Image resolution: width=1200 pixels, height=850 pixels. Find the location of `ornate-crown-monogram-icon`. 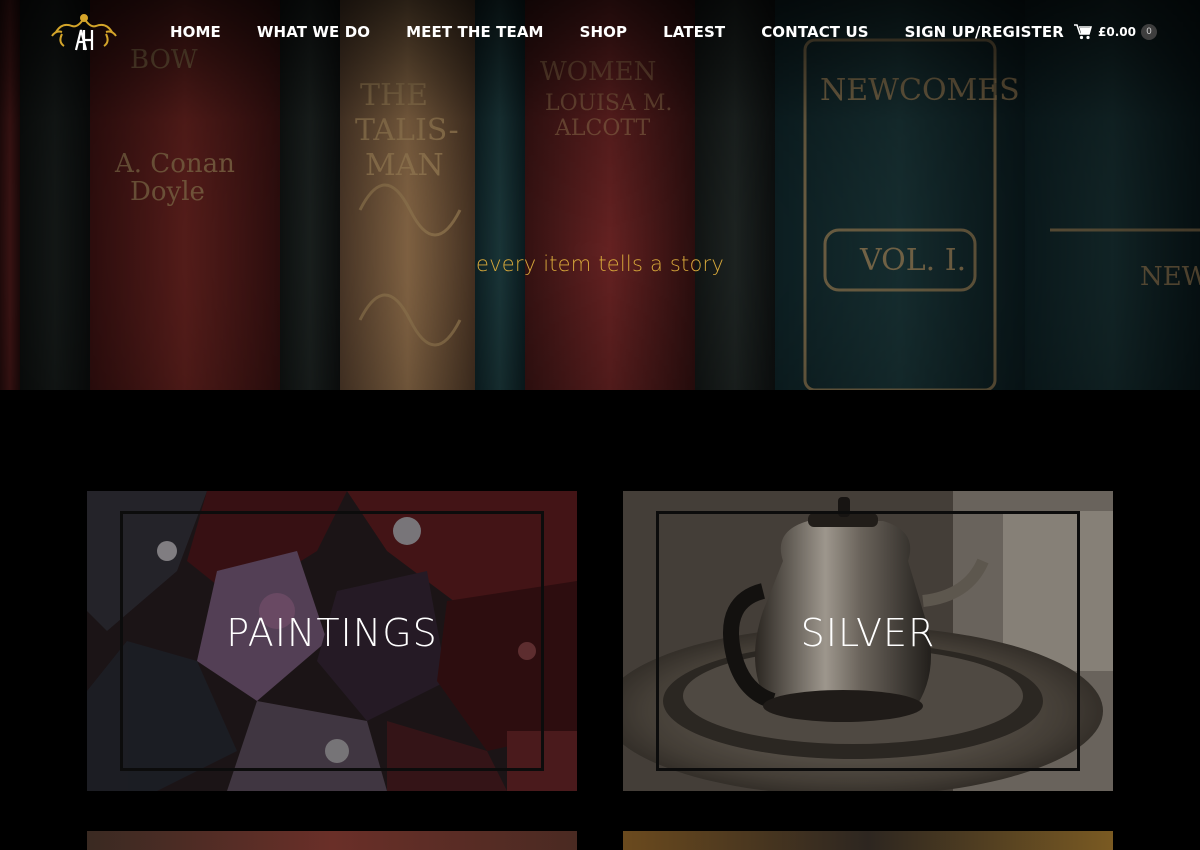

ornate-crown-monogram-icon is located at coordinates (84, 32).